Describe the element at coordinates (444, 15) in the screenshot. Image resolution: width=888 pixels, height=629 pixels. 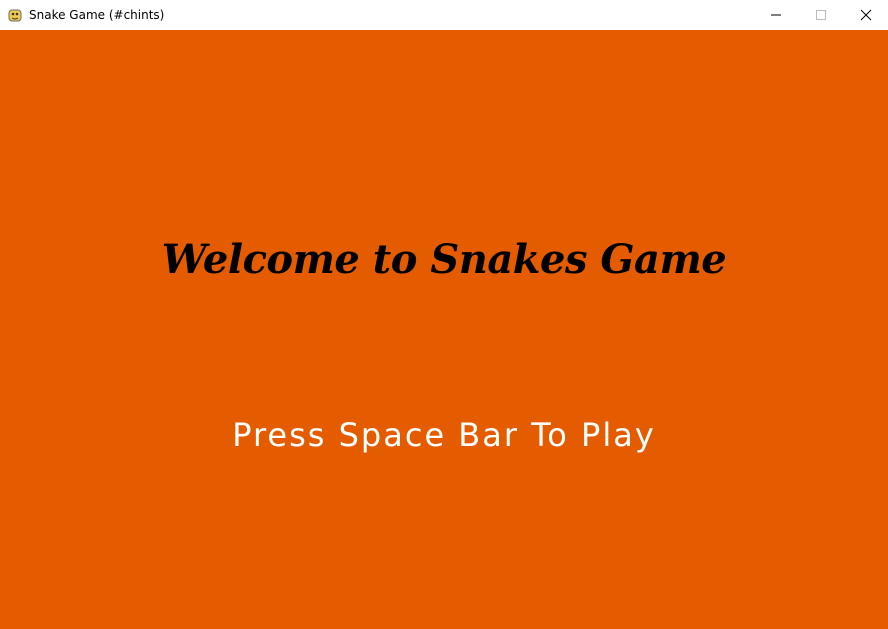
I see `title-bar: Snake Game (#chints)` at that location.